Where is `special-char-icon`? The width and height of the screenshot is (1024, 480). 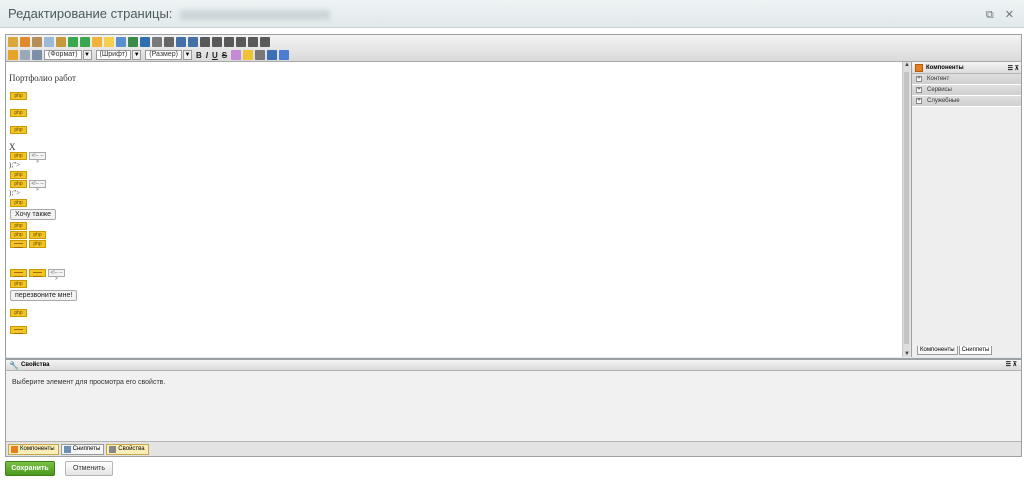
special-char-icon is located at coordinates (157, 42).